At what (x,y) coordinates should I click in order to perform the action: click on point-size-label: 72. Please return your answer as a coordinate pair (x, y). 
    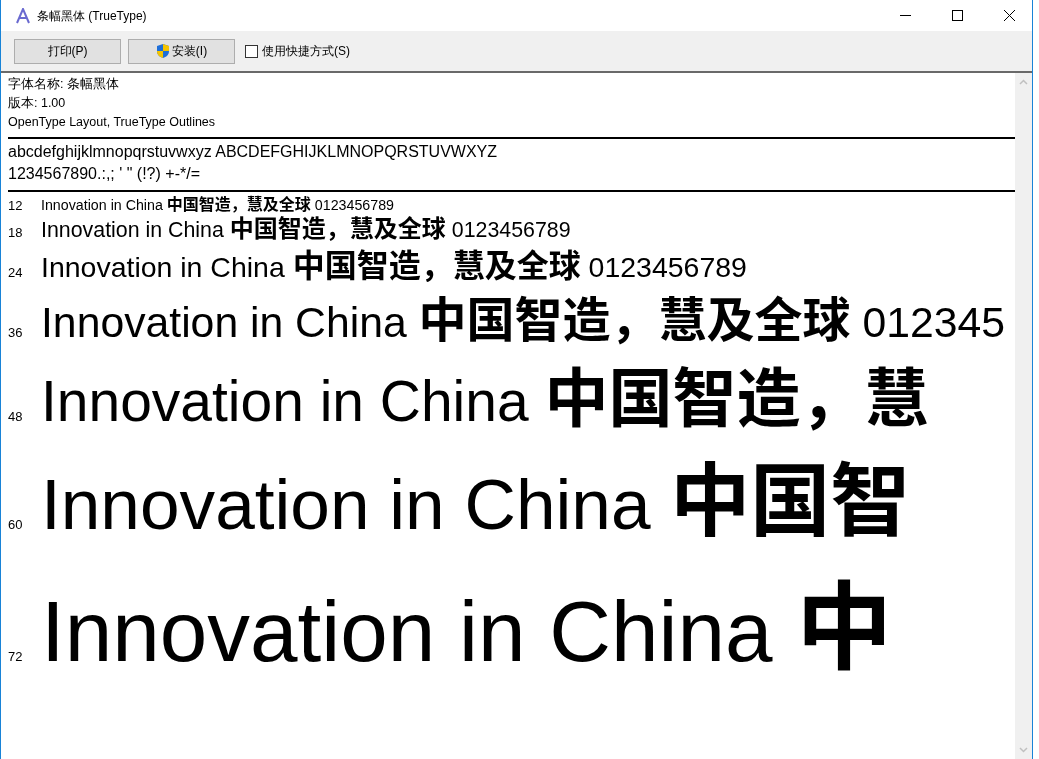
    Looking at the image, I should click on (16, 657).